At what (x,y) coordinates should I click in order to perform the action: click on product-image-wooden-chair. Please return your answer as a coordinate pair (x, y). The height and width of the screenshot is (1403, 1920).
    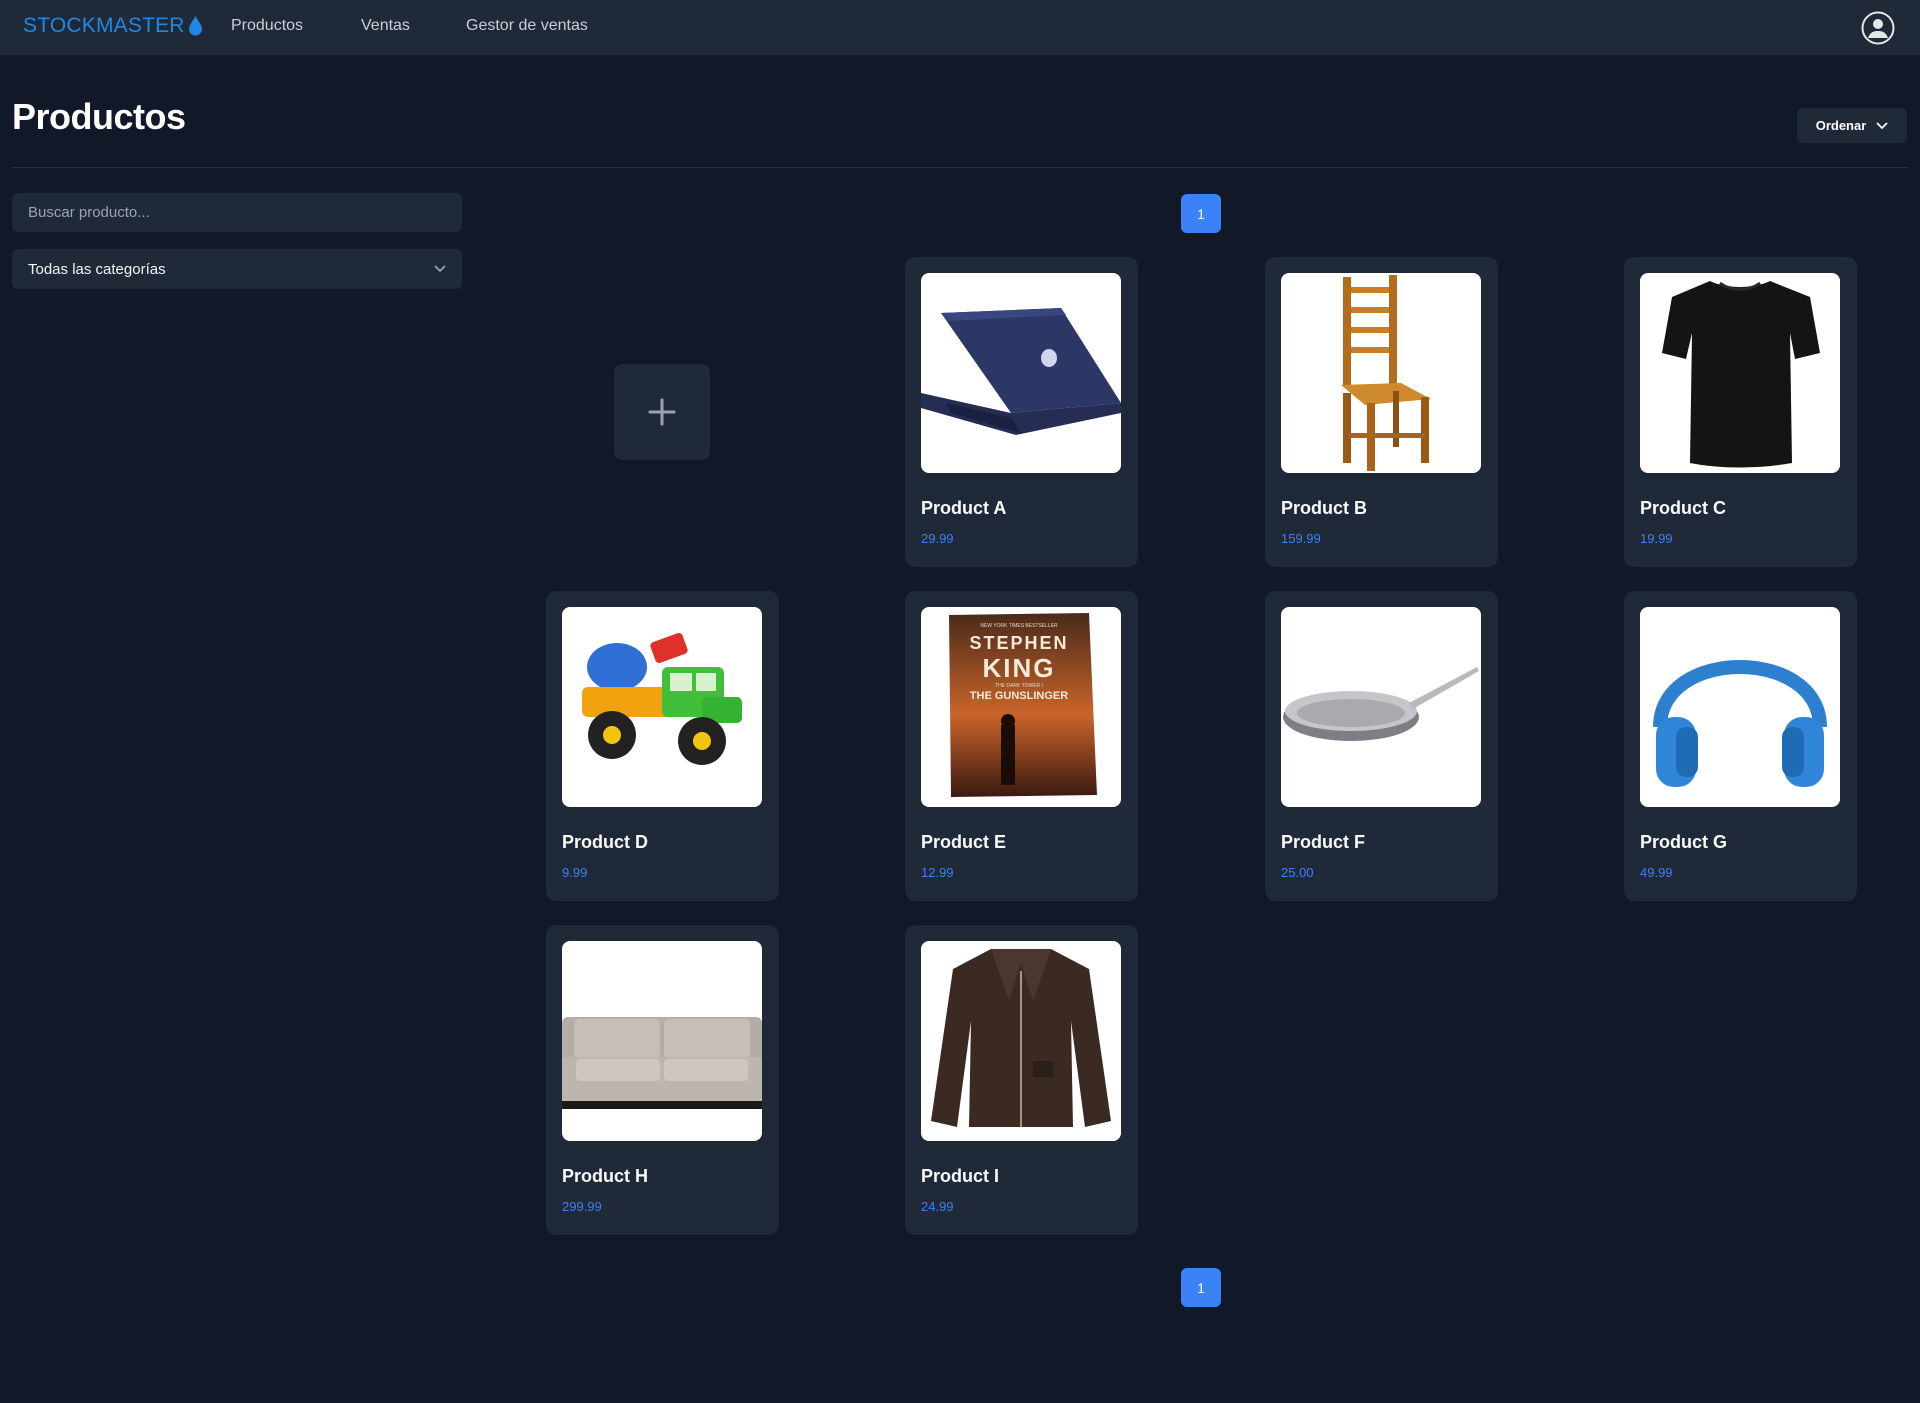
    Looking at the image, I should click on (1381, 373).